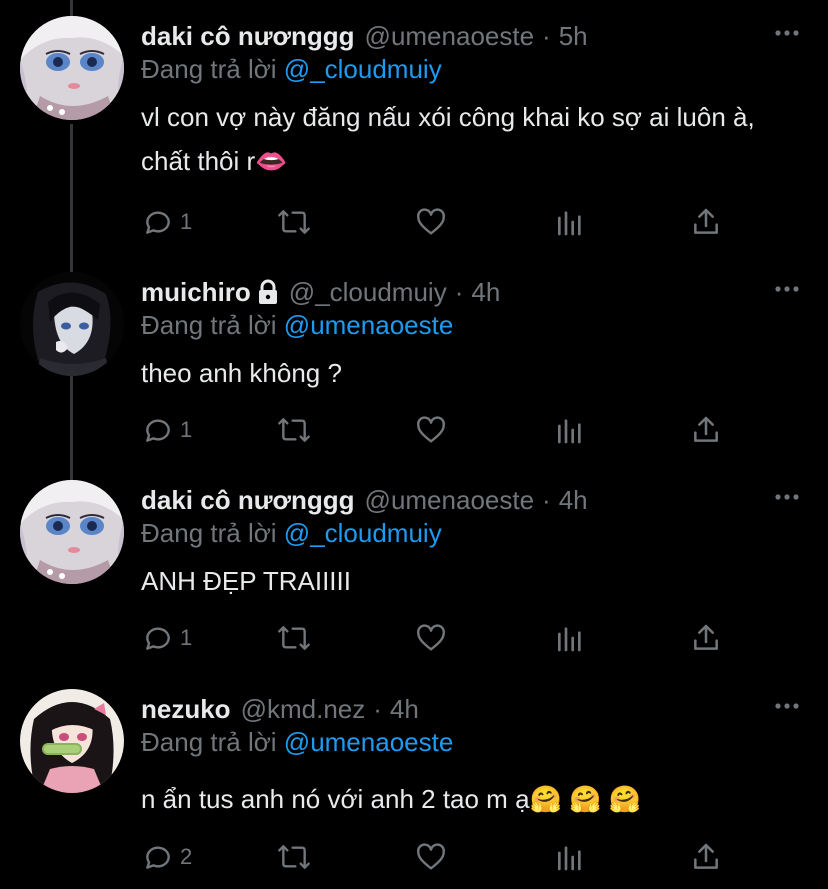 The width and height of the screenshot is (828, 889). I want to click on timestamp: 5h, so click(573, 36).